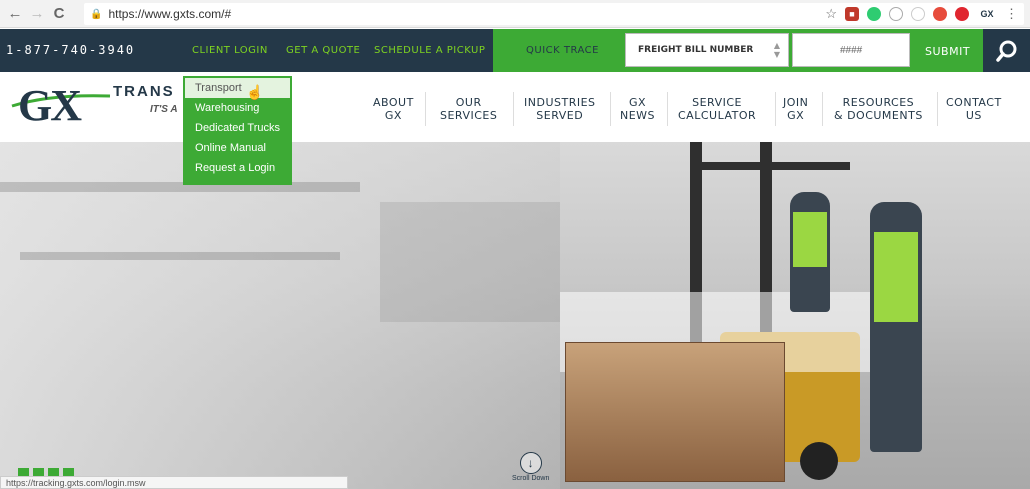  What do you see at coordinates (878, 115) in the screenshot?
I see `nav-resources-line2: & DOCUMENTS` at bounding box center [878, 115].